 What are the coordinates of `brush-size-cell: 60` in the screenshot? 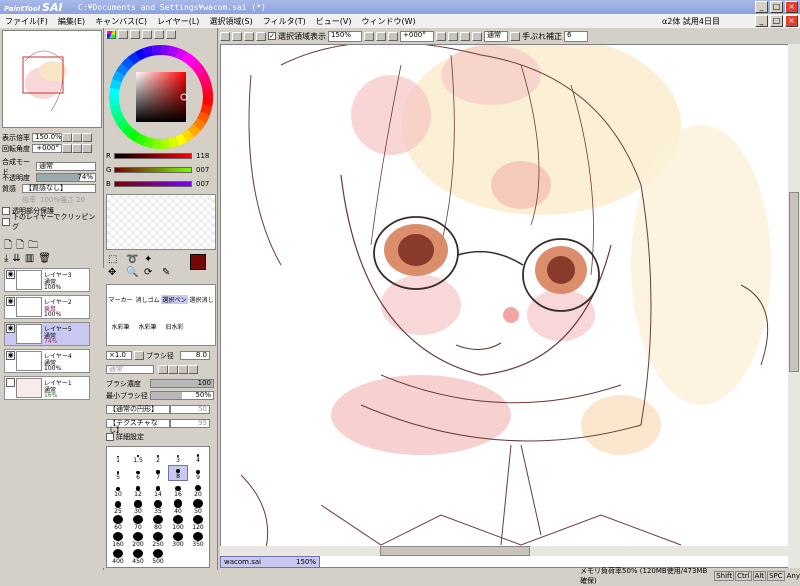 It's located at (118, 523).